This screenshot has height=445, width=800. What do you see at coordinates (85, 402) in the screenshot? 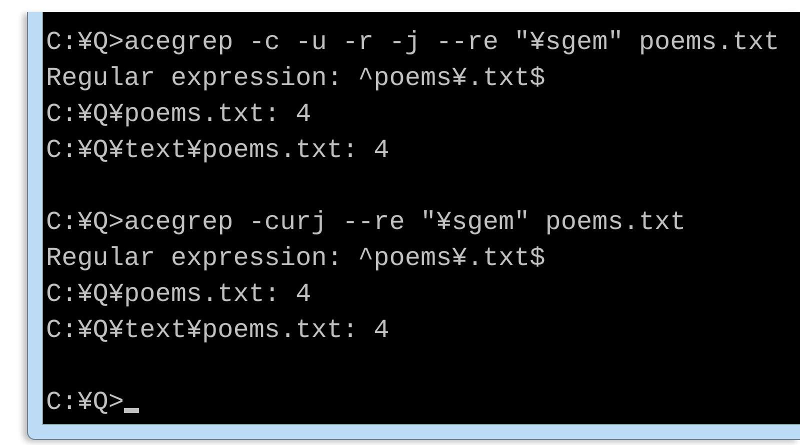
I see `command-prompt: C:¥Q>` at bounding box center [85, 402].